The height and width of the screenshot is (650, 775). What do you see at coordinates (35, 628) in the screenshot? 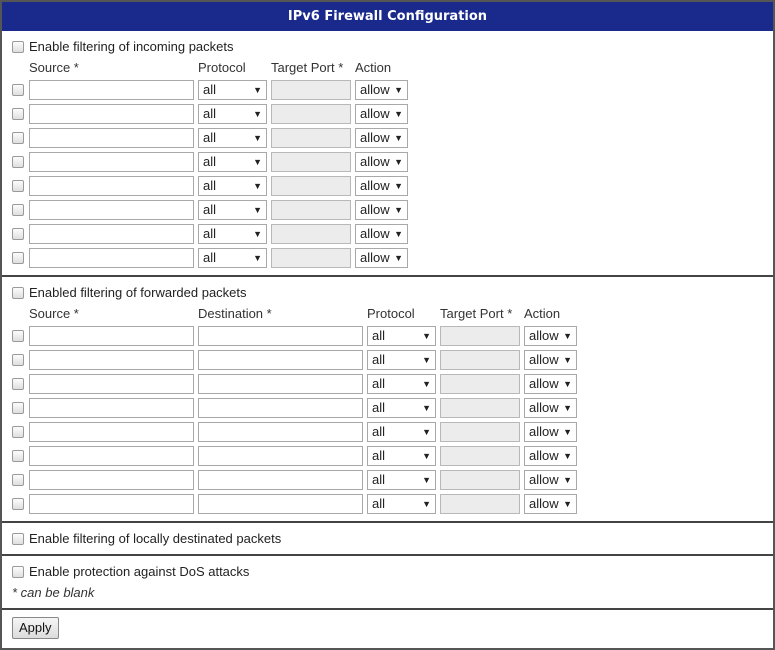
I see `apply-button: Apply` at bounding box center [35, 628].